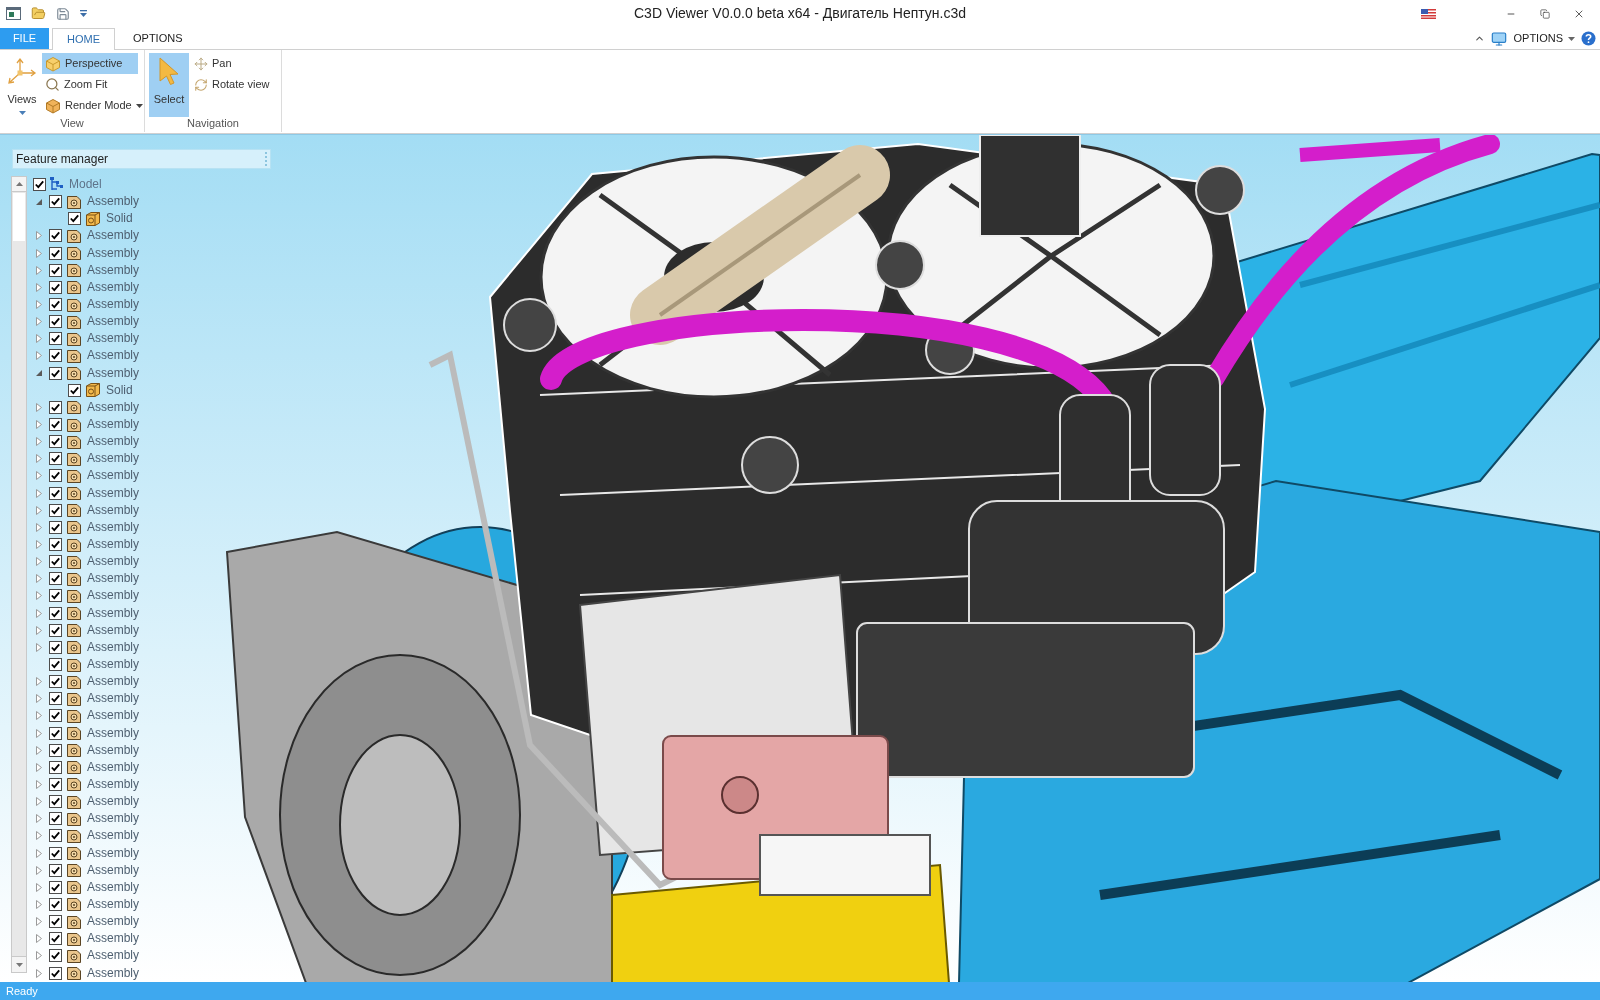  Describe the element at coordinates (19, 217) in the screenshot. I see `scroll-thumb` at that location.